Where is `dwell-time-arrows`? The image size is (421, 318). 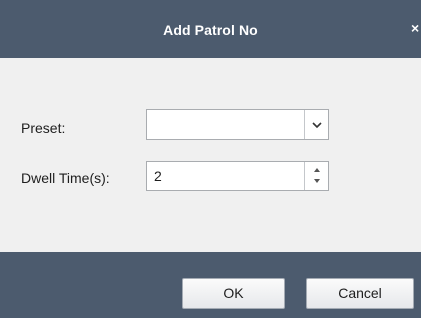 dwell-time-arrows is located at coordinates (316, 176).